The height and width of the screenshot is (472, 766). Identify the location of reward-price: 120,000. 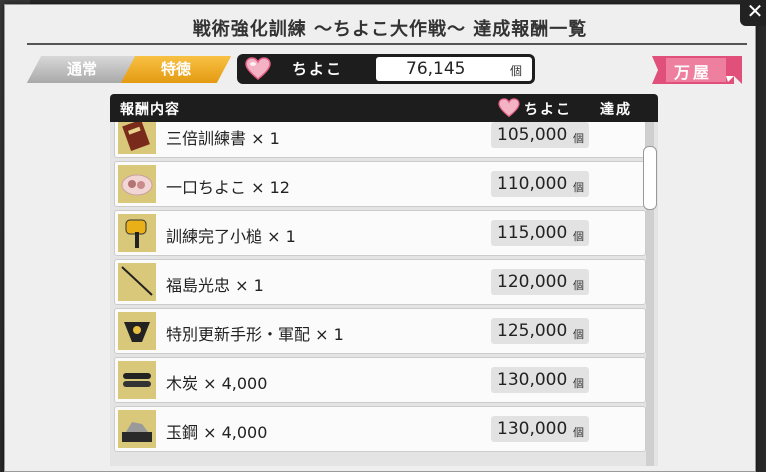
(532, 282).